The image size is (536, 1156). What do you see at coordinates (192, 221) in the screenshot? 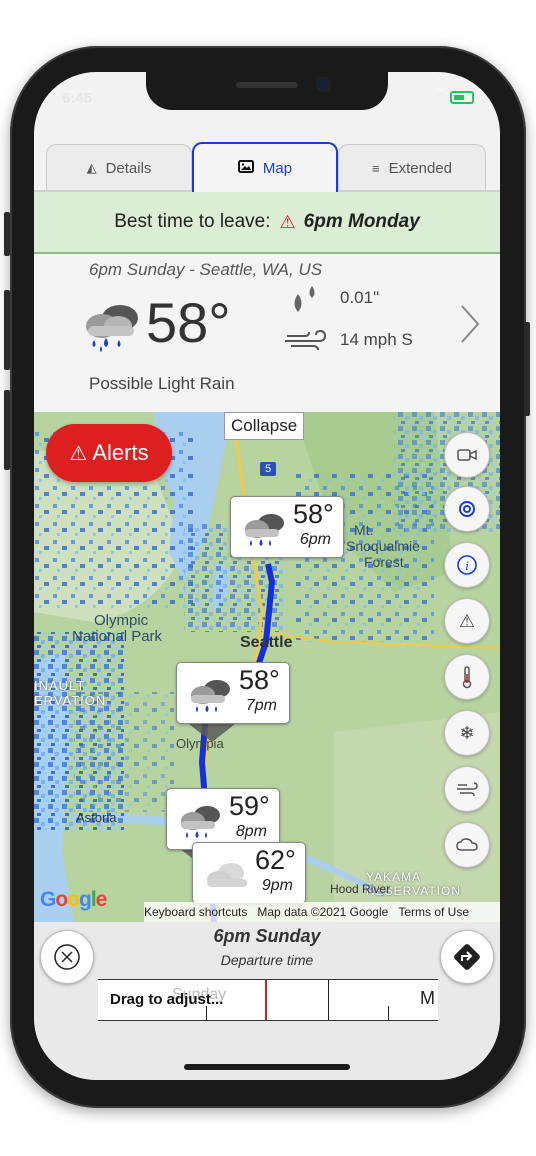
I see `best-time-prefix: Best time to leave:` at bounding box center [192, 221].